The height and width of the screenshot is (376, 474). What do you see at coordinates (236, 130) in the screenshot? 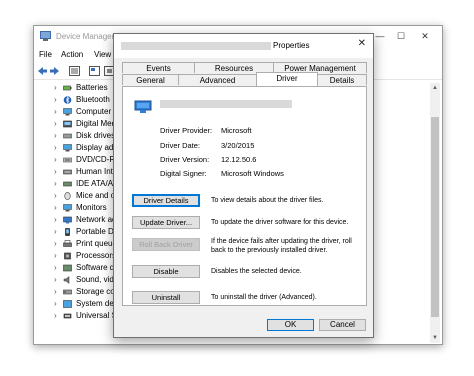
I see `driver-provider-value: Microsoft` at bounding box center [236, 130].